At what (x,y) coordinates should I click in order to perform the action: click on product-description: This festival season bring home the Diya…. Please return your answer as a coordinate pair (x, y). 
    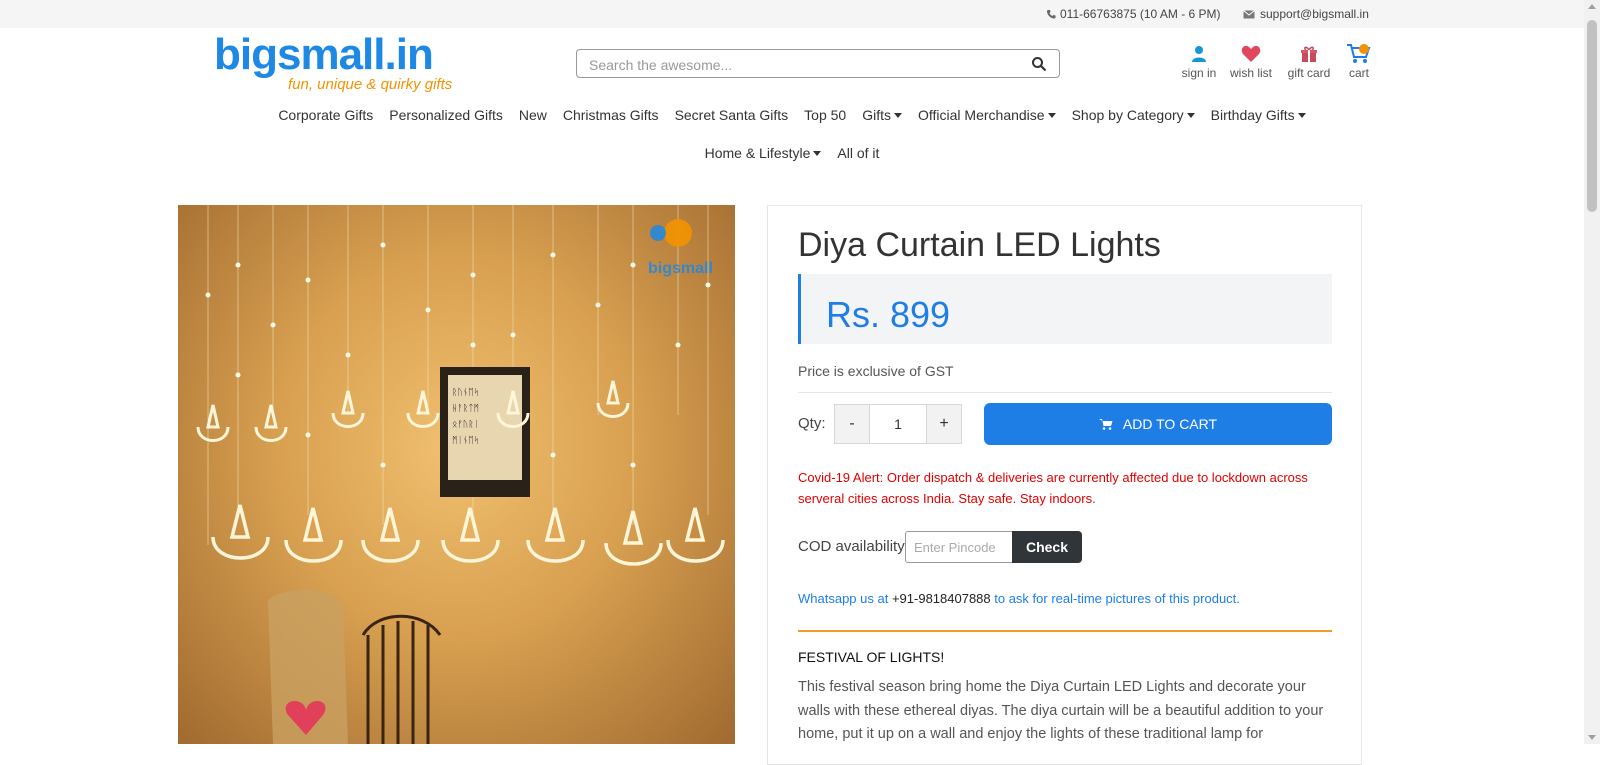
    Looking at the image, I should click on (1061, 710).